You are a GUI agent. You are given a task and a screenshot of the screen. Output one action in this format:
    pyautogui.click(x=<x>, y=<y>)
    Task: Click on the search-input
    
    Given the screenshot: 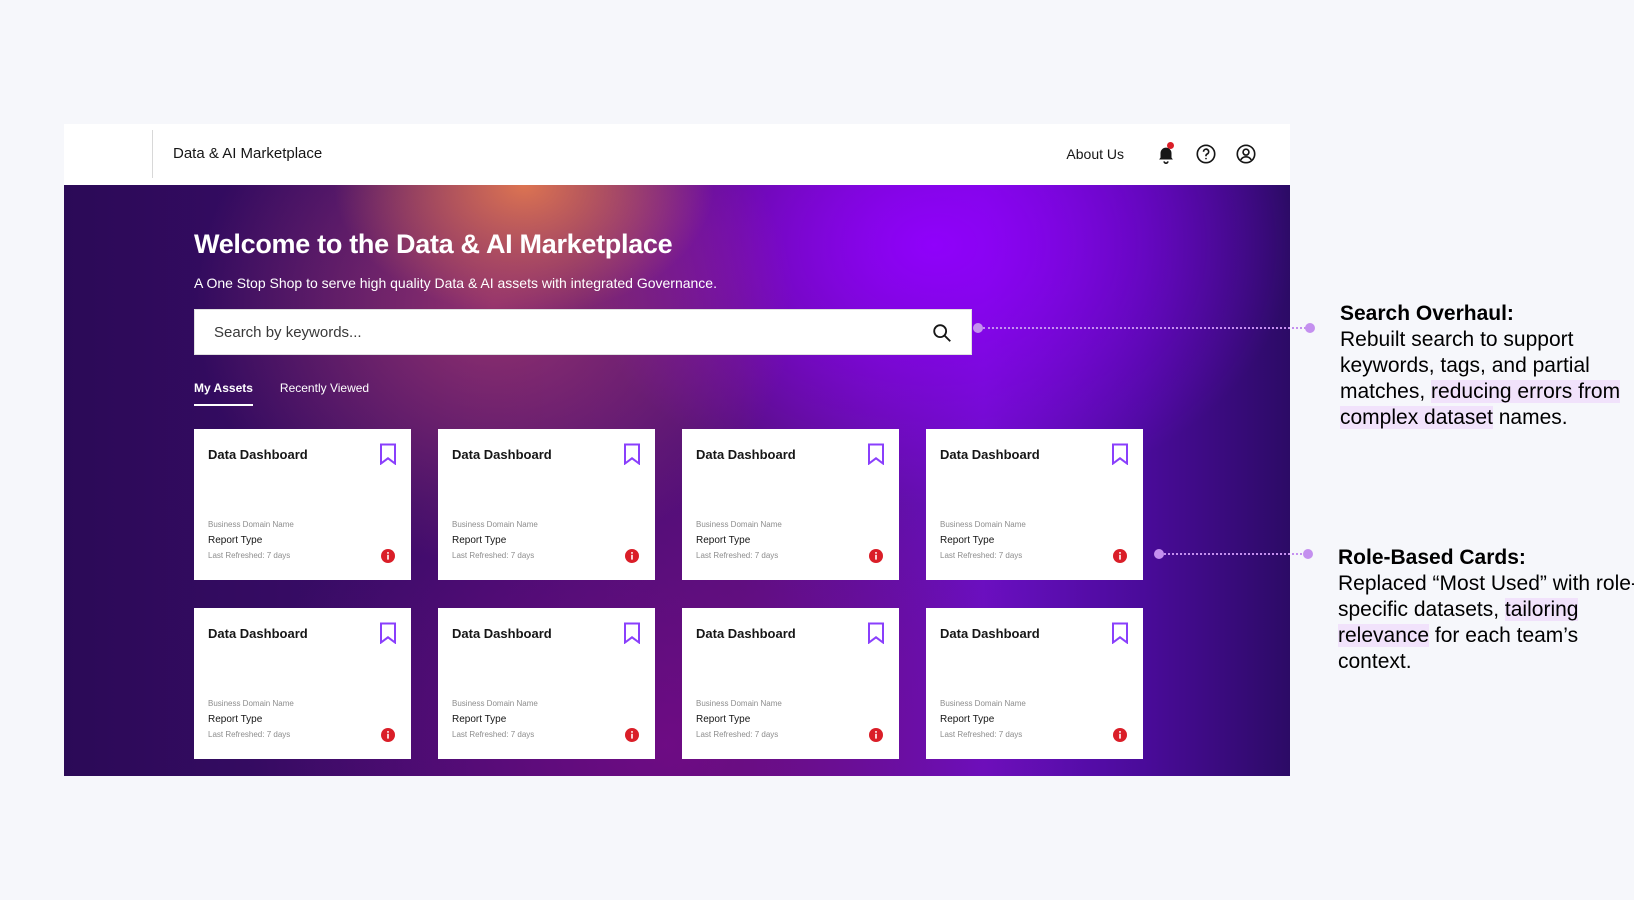 What is the action you would take?
    pyautogui.click(x=564, y=332)
    